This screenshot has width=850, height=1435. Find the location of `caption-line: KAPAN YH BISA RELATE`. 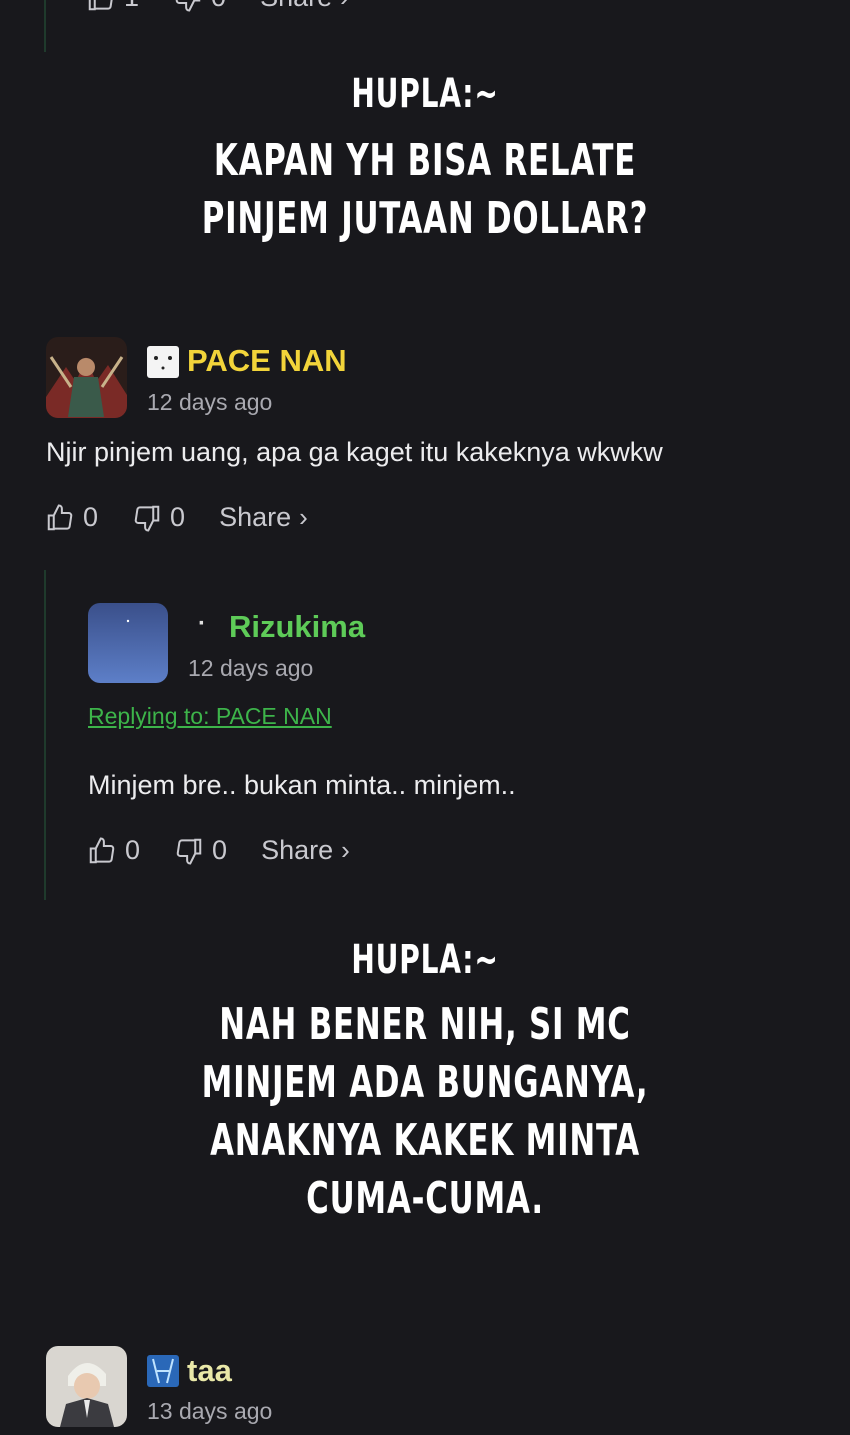

caption-line: KAPAN YH BISA RELATE is located at coordinates (425, 160).